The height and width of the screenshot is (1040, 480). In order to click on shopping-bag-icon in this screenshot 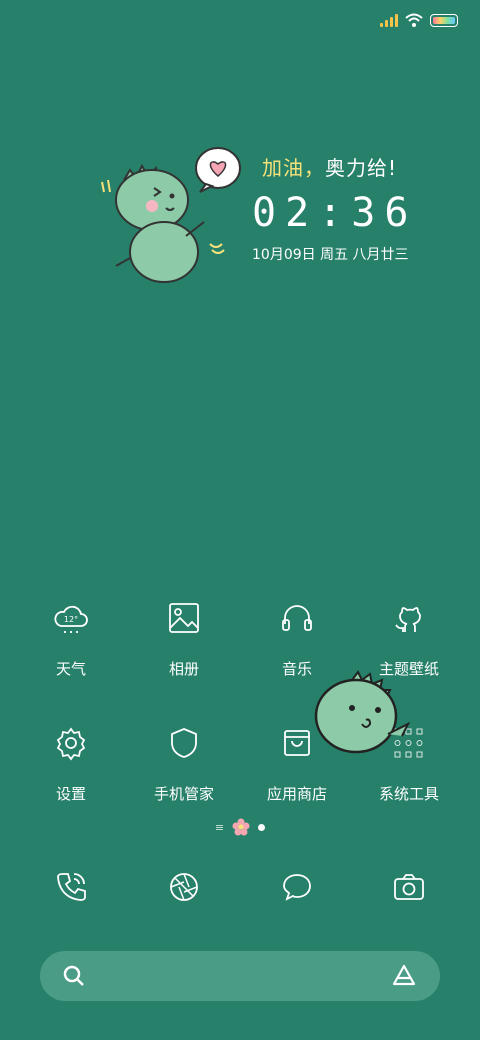, I will do `click(297, 743)`.